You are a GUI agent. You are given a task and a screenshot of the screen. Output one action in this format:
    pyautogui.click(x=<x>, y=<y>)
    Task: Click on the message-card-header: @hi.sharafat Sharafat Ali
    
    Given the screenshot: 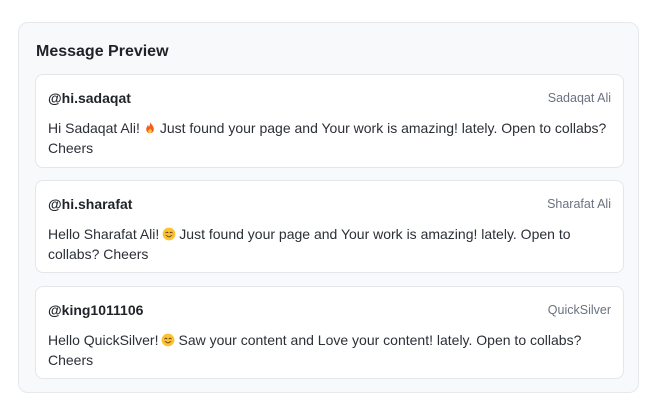 What is the action you would take?
    pyautogui.click(x=329, y=204)
    